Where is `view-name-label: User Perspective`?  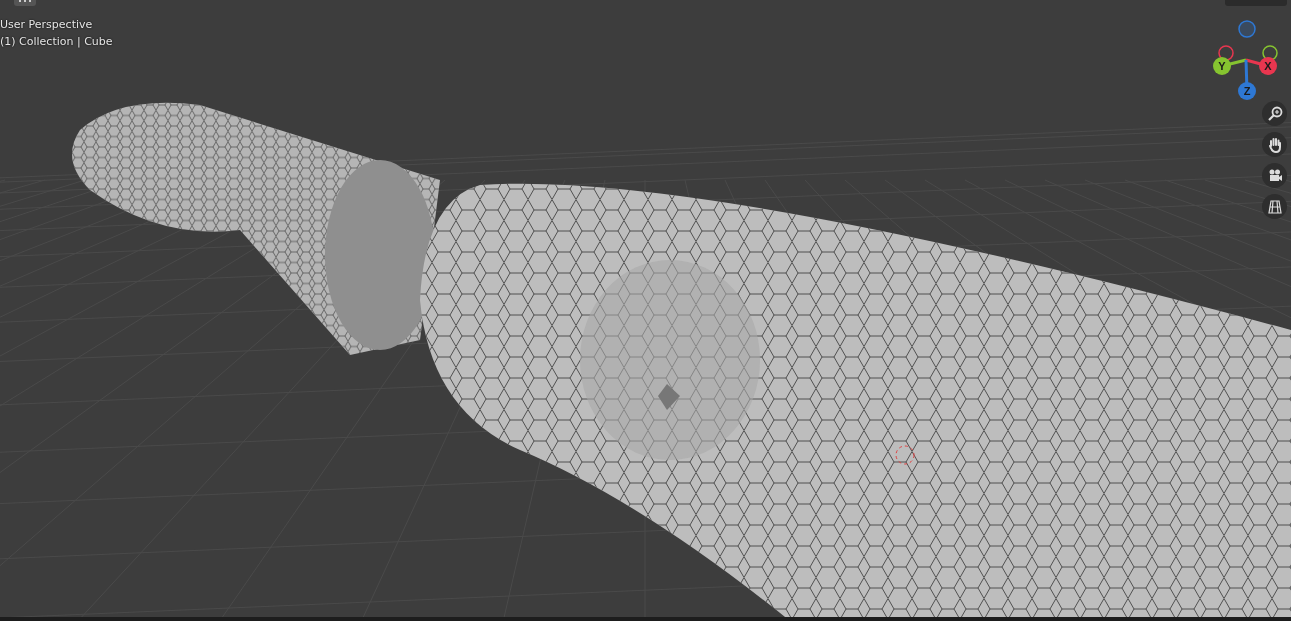
view-name-label: User Perspective is located at coordinates (47, 24).